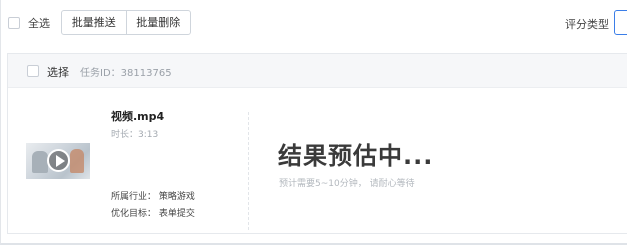 The height and width of the screenshot is (245, 627). What do you see at coordinates (94, 22) in the screenshot?
I see `batch-push-button: 批量推送` at bounding box center [94, 22].